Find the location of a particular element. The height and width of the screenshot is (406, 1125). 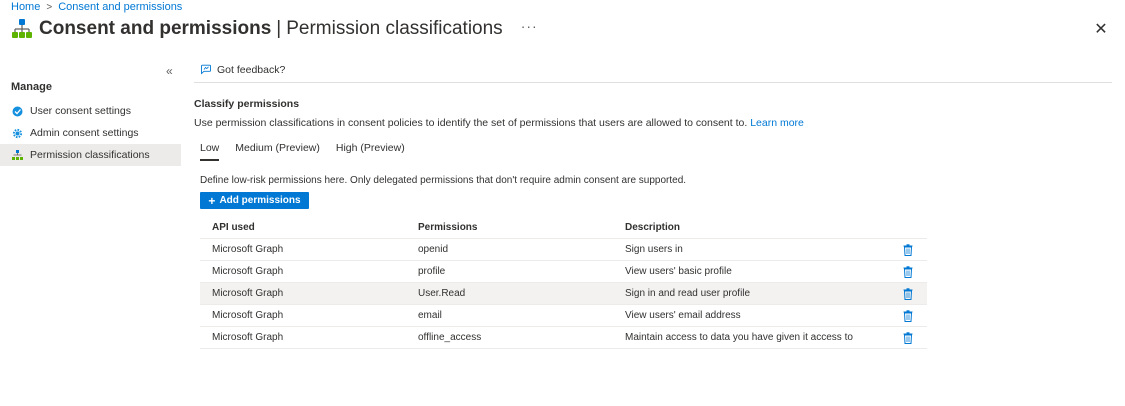

cell-permission: openid is located at coordinates (433, 249).